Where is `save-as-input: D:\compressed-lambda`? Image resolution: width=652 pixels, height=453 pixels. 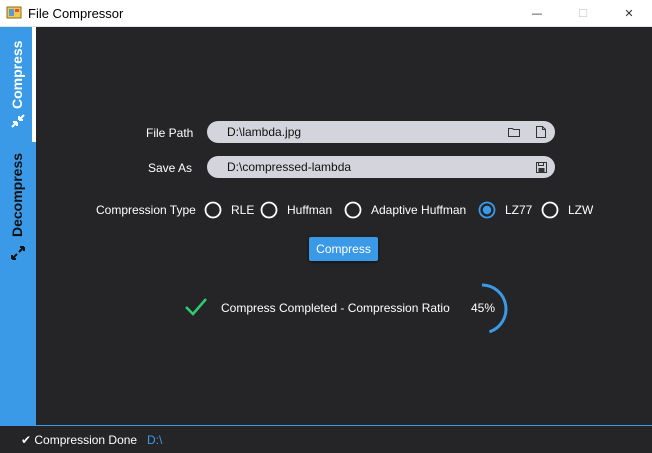 save-as-input: D:\compressed-lambda is located at coordinates (381, 167).